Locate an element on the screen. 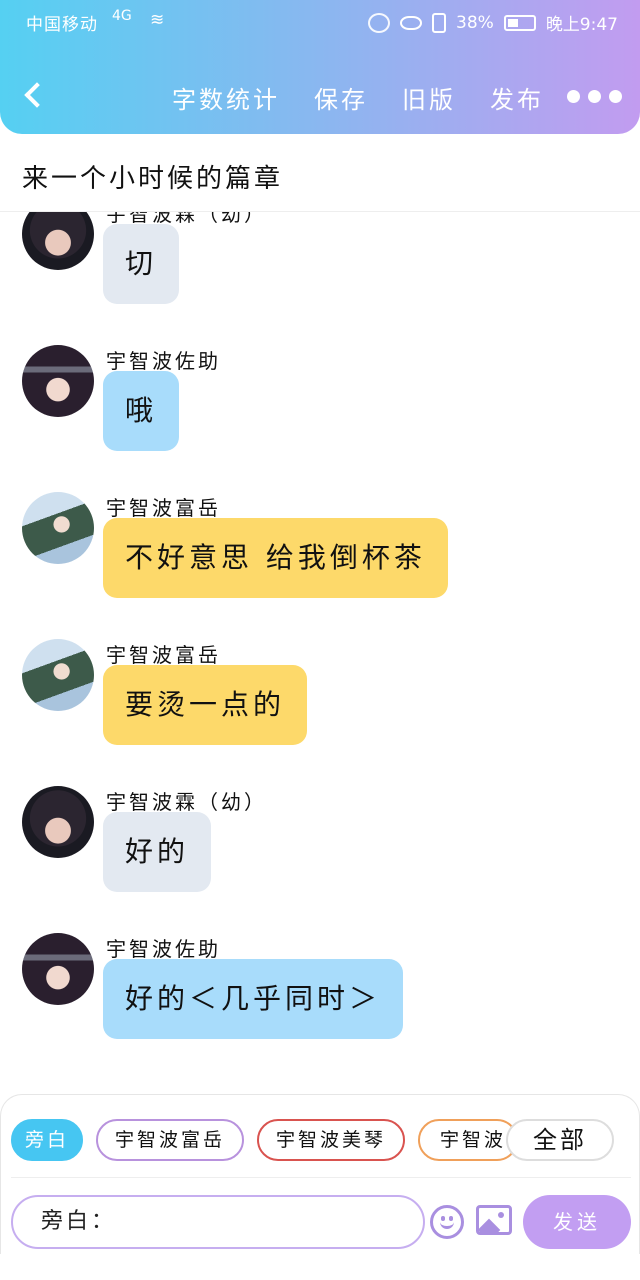 Image resolution: width=640 pixels, height=1280 pixels. save-button: 保存 is located at coordinates (341, 97).